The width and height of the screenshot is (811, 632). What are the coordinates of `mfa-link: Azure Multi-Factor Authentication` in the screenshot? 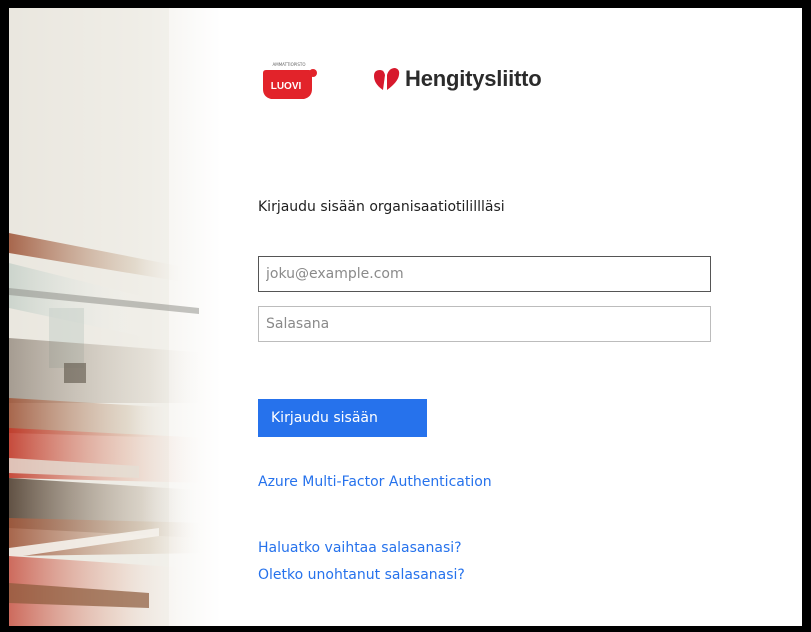 It's located at (375, 482).